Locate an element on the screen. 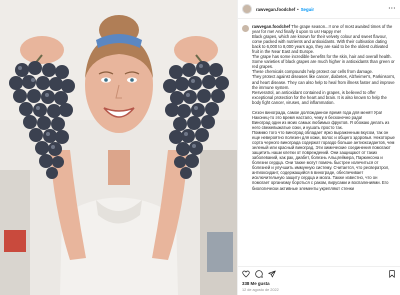 Image resolution: width=400 pixels, height=295 pixels. heart-icon is located at coordinates (246, 274).